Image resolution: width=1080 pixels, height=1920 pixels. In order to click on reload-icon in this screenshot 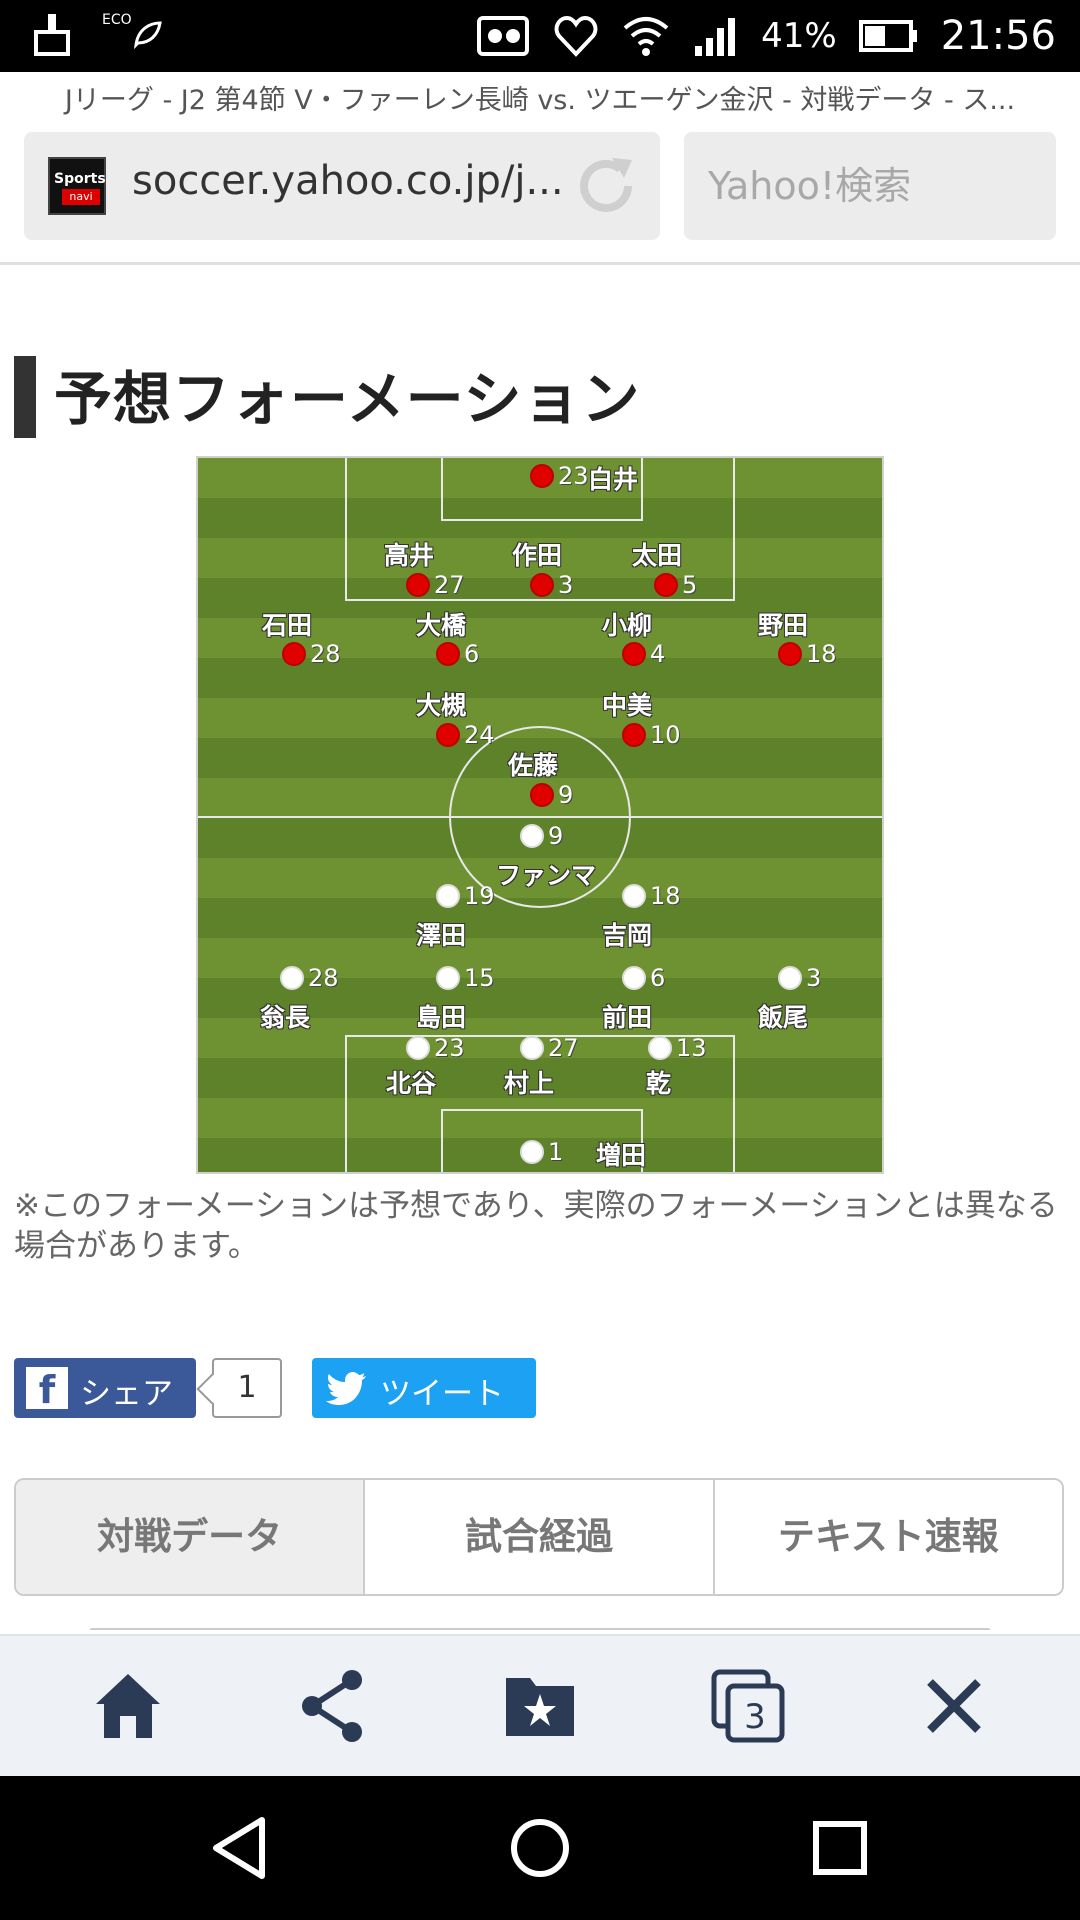, I will do `click(606, 186)`.